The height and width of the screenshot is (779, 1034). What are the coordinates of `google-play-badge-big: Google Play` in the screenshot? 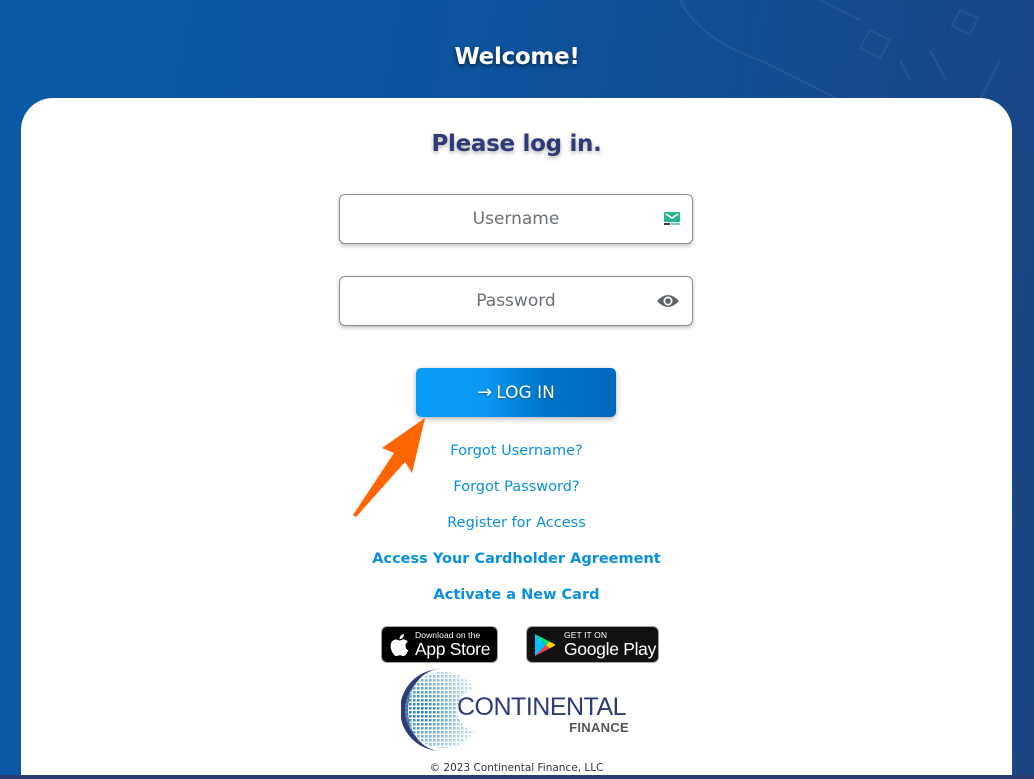 It's located at (610, 648).